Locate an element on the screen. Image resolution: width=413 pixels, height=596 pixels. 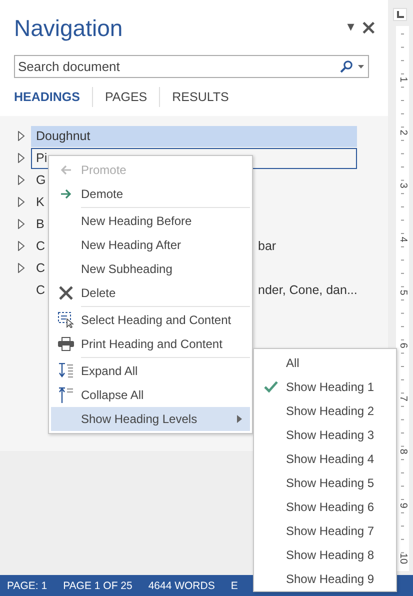
status-text: PAGE: 1 is located at coordinates (27, 586).